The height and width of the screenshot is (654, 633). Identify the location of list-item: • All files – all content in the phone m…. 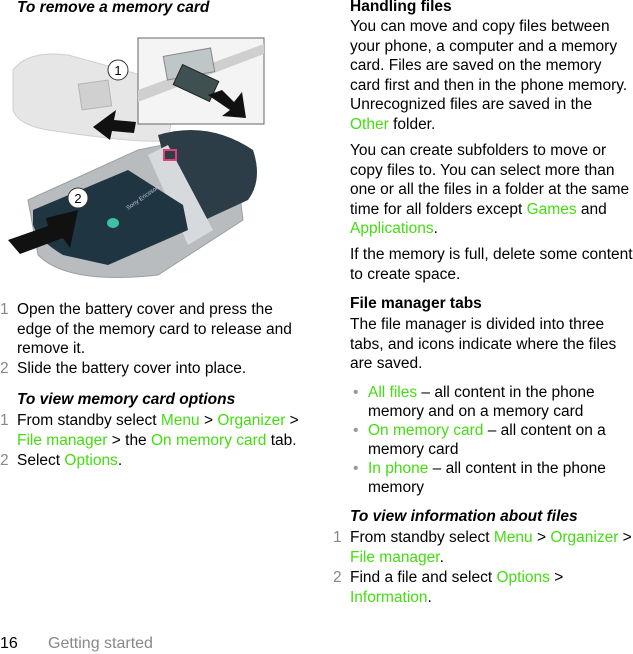
(491, 402).